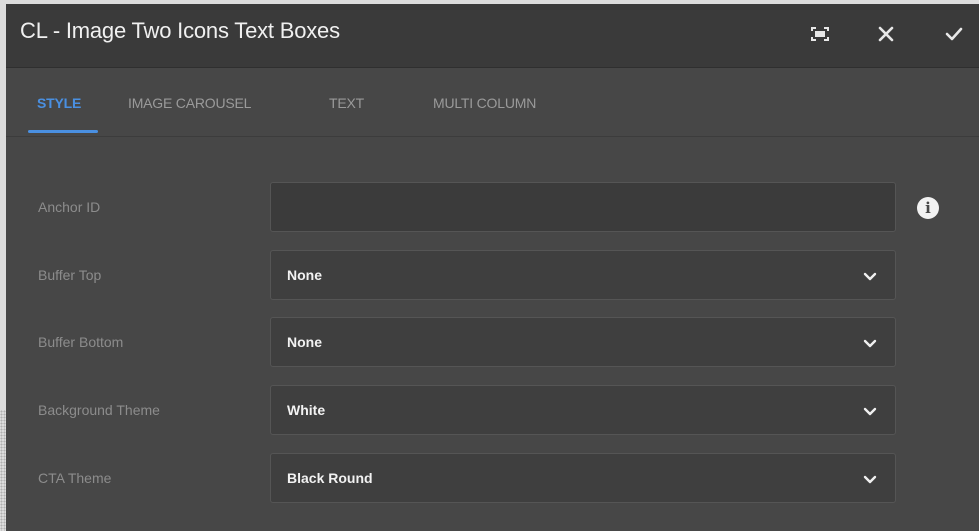 Image resolution: width=979 pixels, height=531 pixels. I want to click on background-theme-row: Background Theme White, so click(492, 411).